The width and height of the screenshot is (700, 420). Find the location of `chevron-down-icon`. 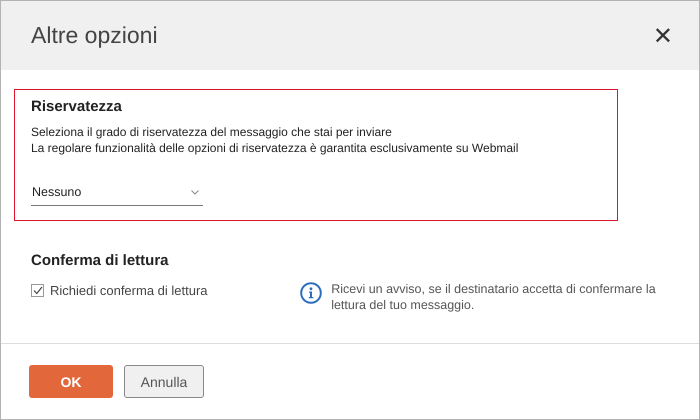

chevron-down-icon is located at coordinates (195, 192).